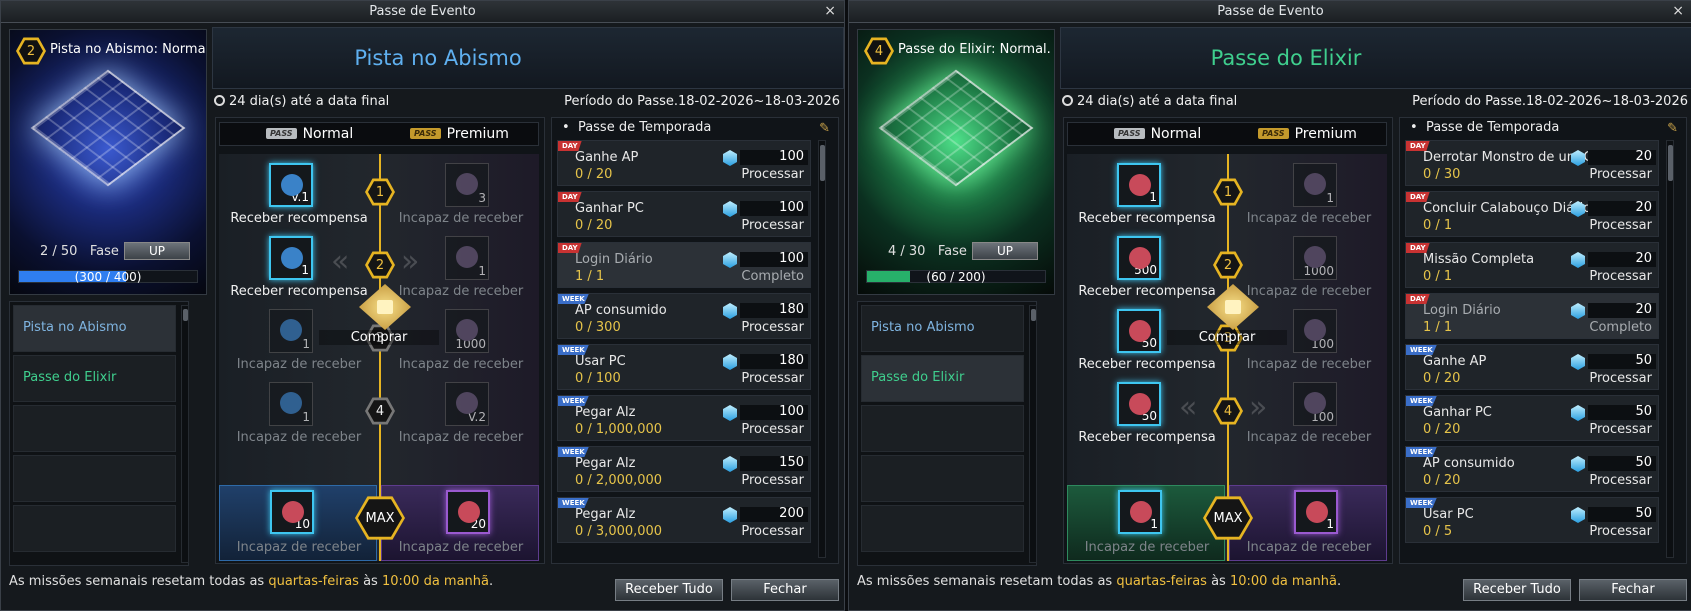 The image size is (1691, 611). I want to click on level-node: 2, so click(1228, 265).